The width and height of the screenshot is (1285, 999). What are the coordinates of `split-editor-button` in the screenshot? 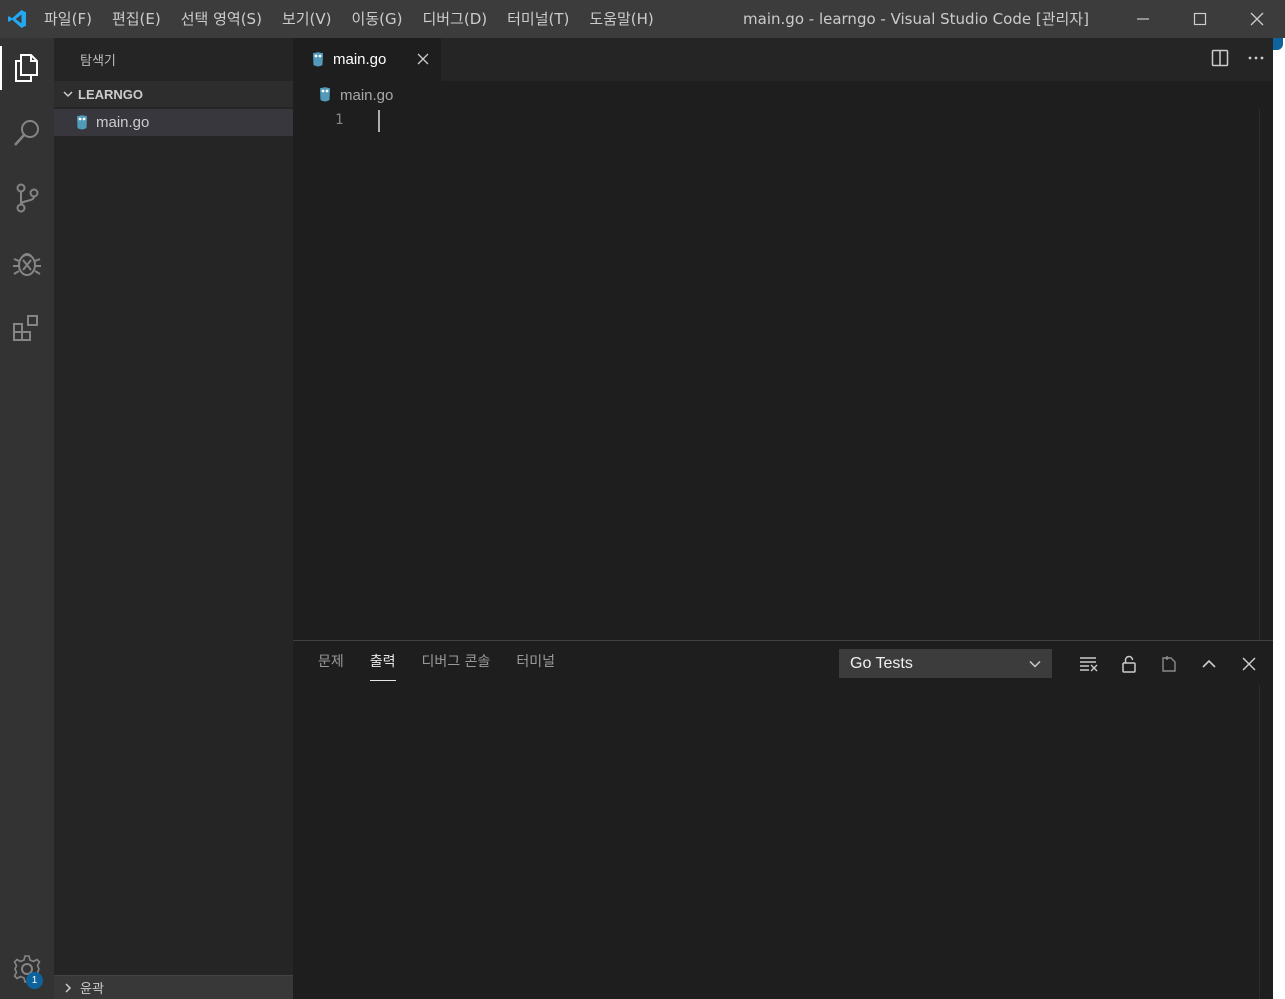 It's located at (1220, 60).